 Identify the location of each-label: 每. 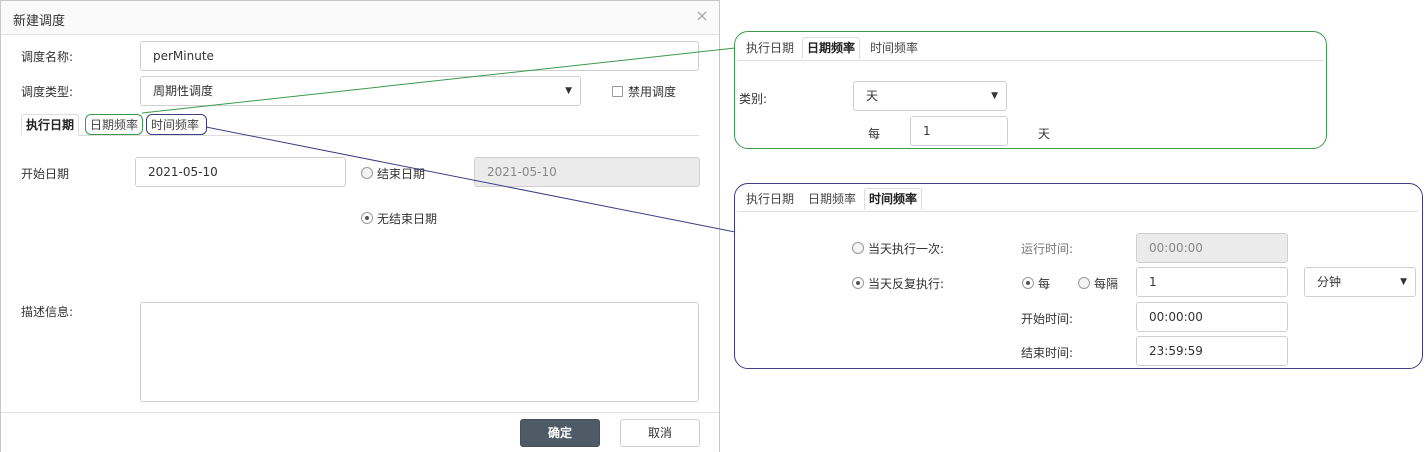
(1044, 284).